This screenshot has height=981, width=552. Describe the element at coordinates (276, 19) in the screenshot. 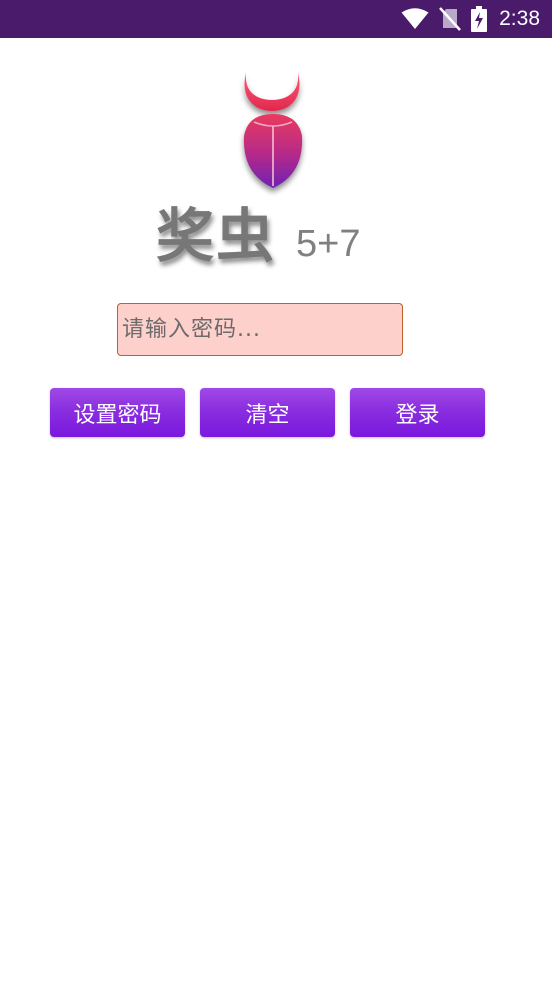

I see `status-bar: 2:38` at that location.